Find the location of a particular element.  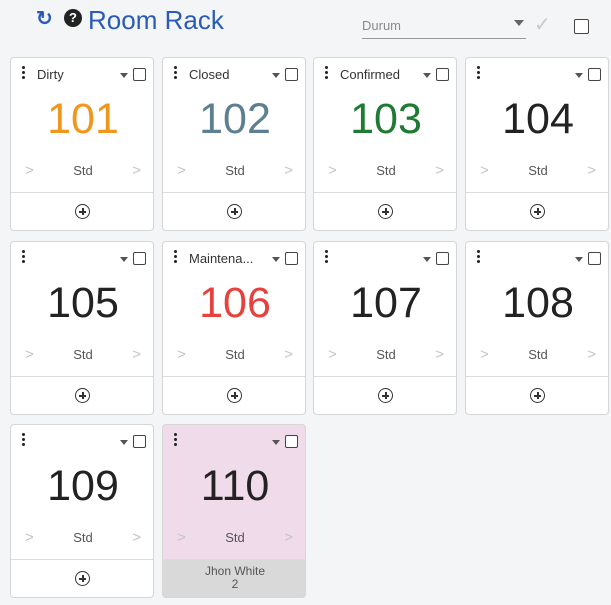

room-number: 104 is located at coordinates (538, 119).